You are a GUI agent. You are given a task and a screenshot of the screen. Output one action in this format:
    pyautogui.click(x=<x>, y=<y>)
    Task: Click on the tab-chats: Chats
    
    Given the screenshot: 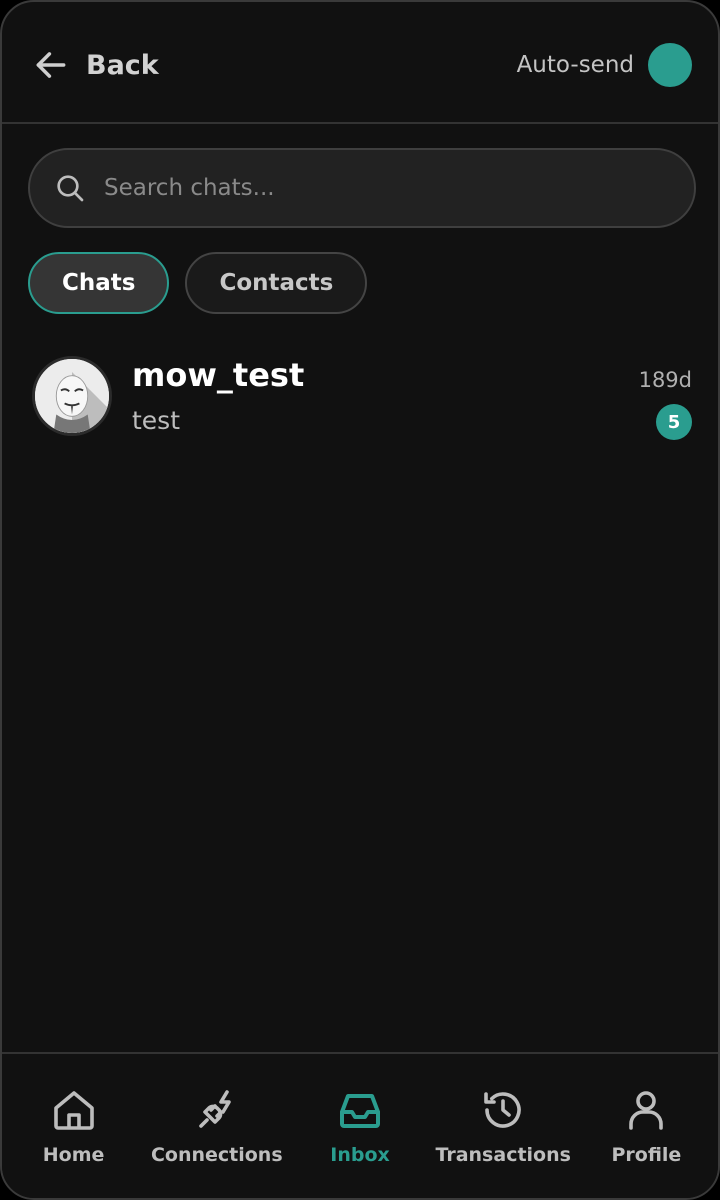 What is the action you would take?
    pyautogui.click(x=99, y=283)
    